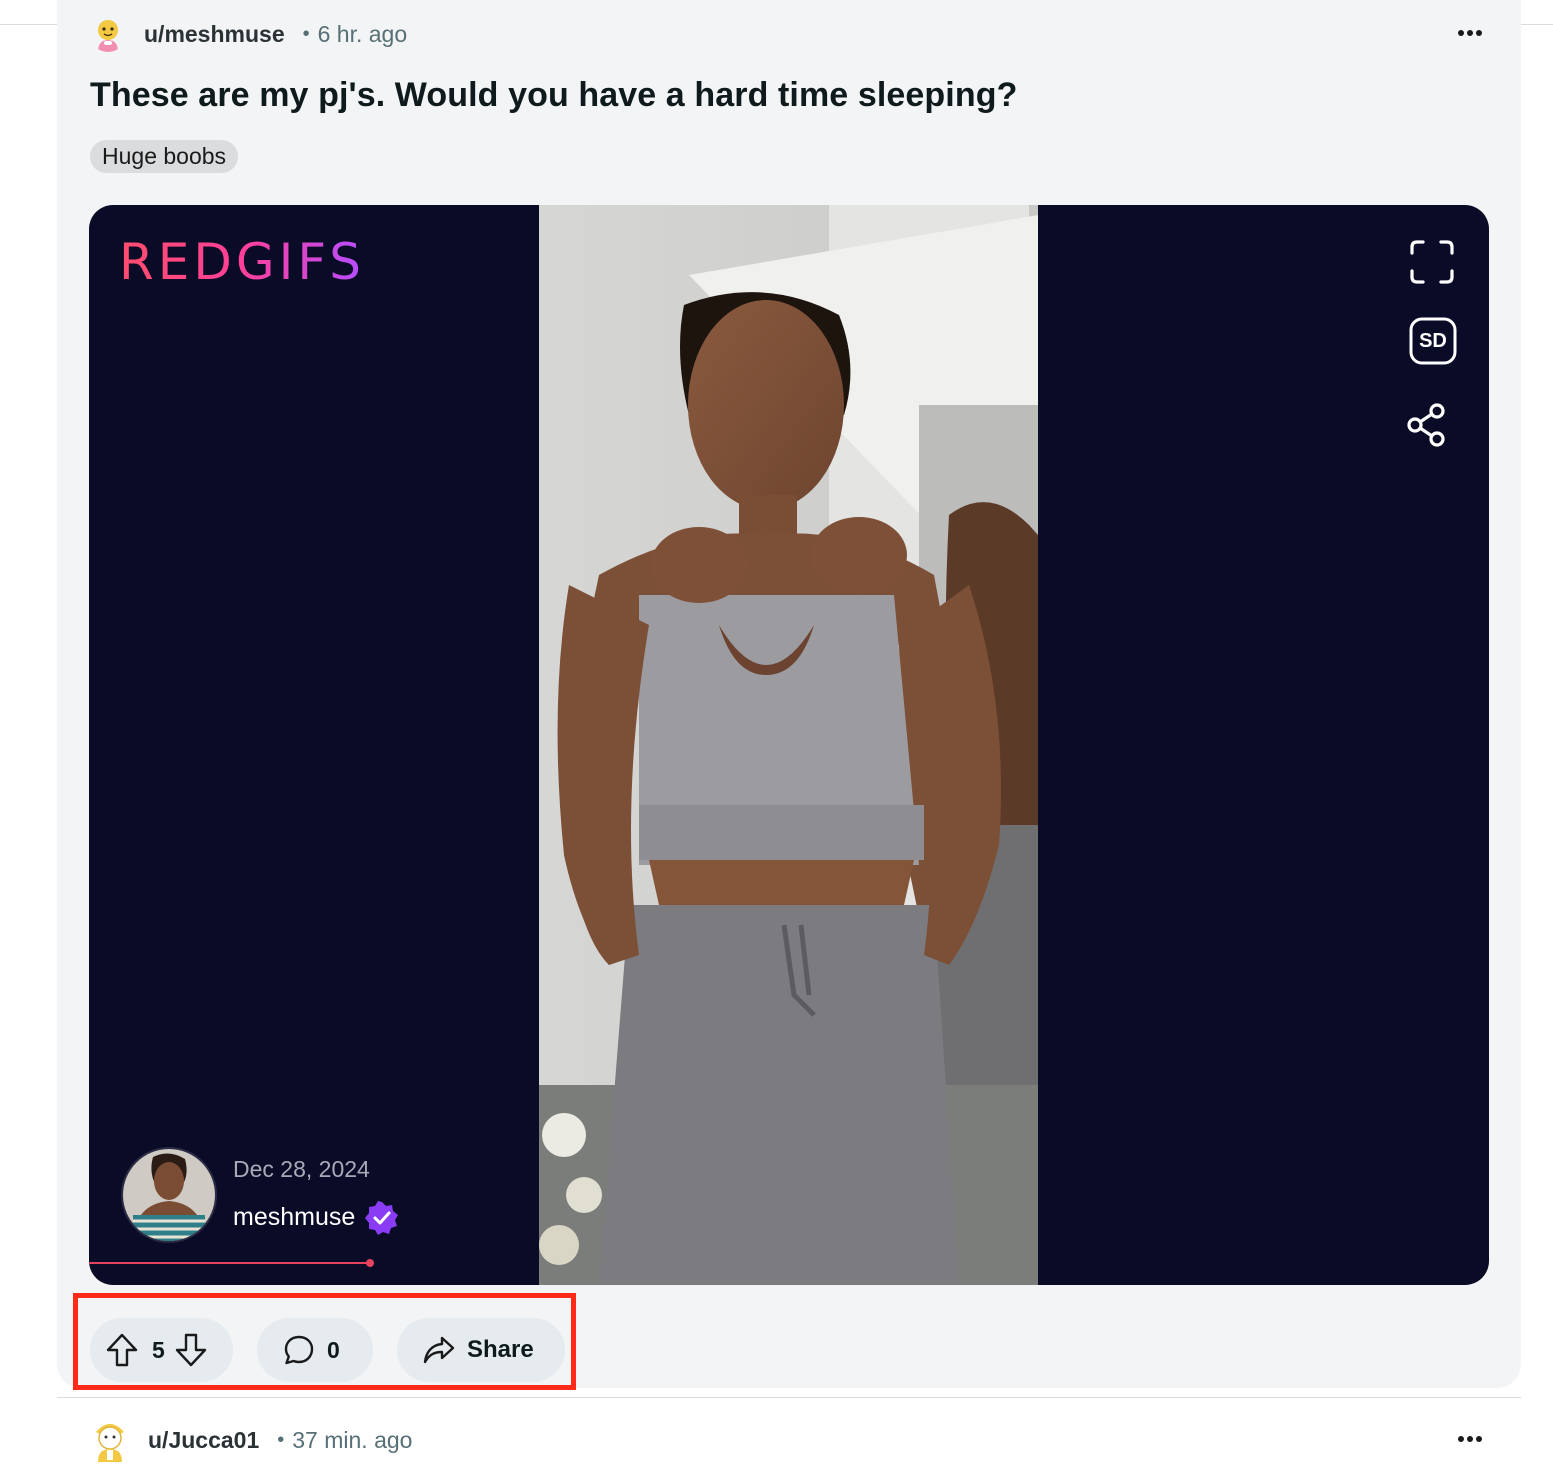 The image size is (1553, 1470). I want to click on video-progress-fill, so click(229, 1263).